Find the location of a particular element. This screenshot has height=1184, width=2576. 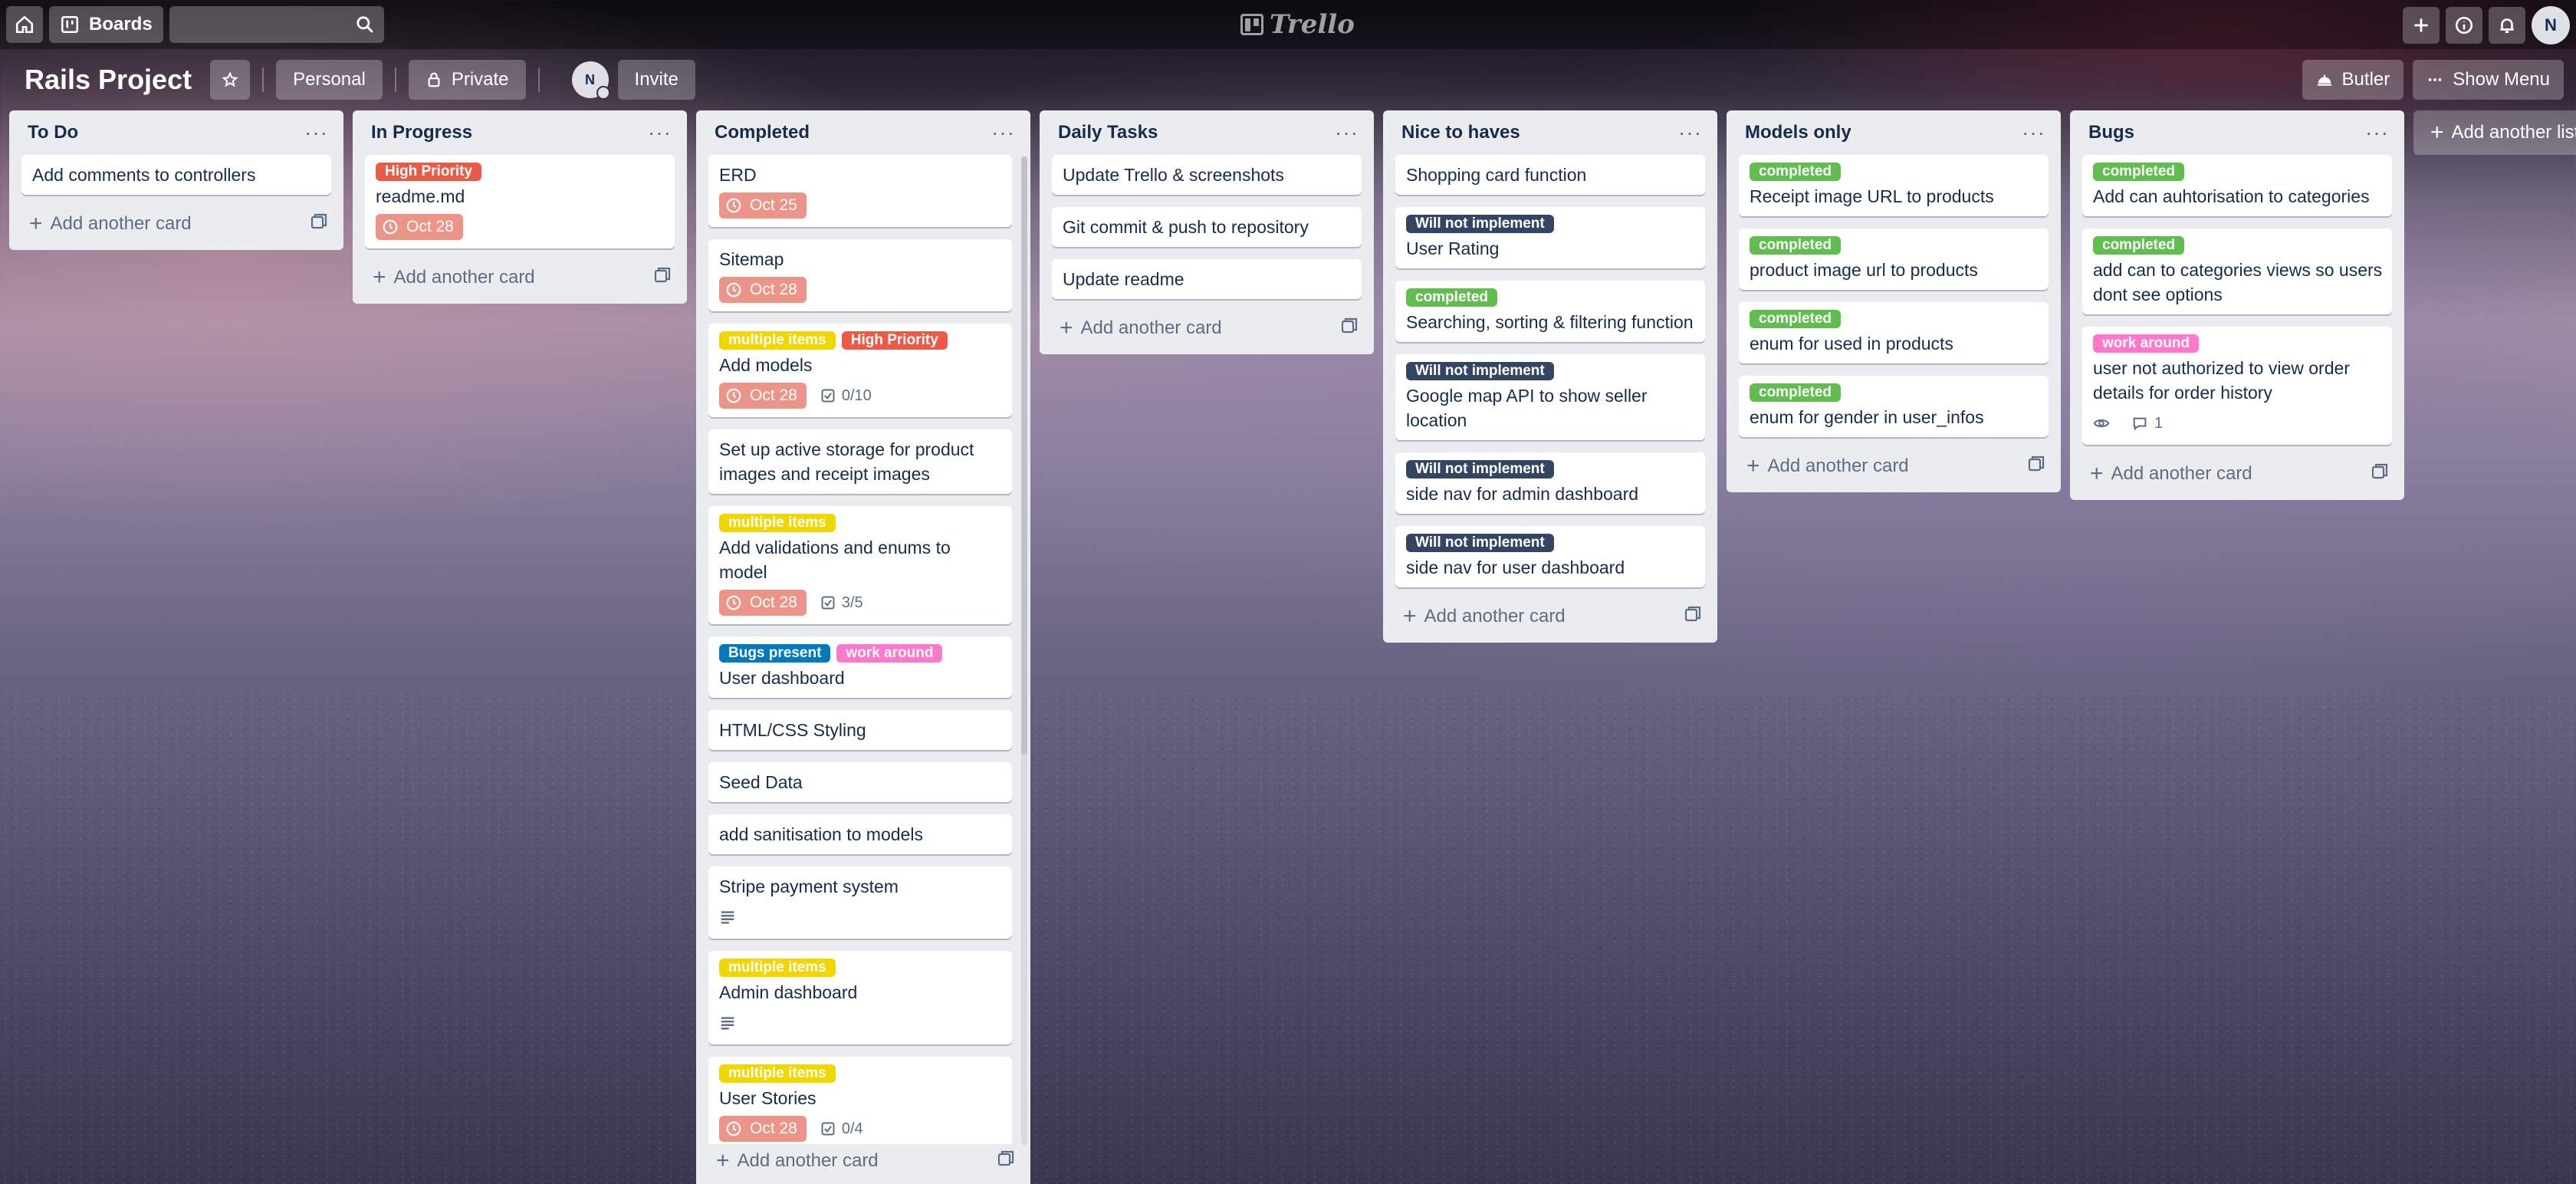

add-list-button: + Add another list is located at coordinates (2494, 132).